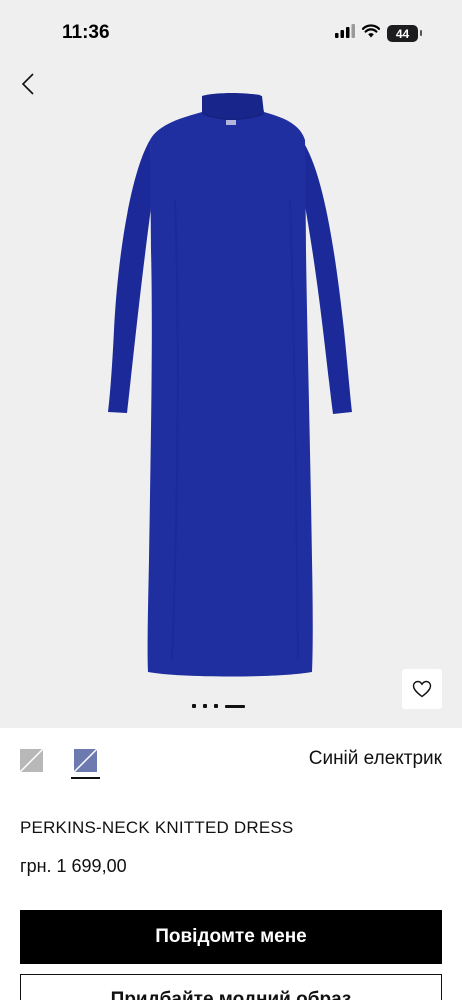  Describe the element at coordinates (371, 33) in the screenshot. I see `wifi-icon` at that location.